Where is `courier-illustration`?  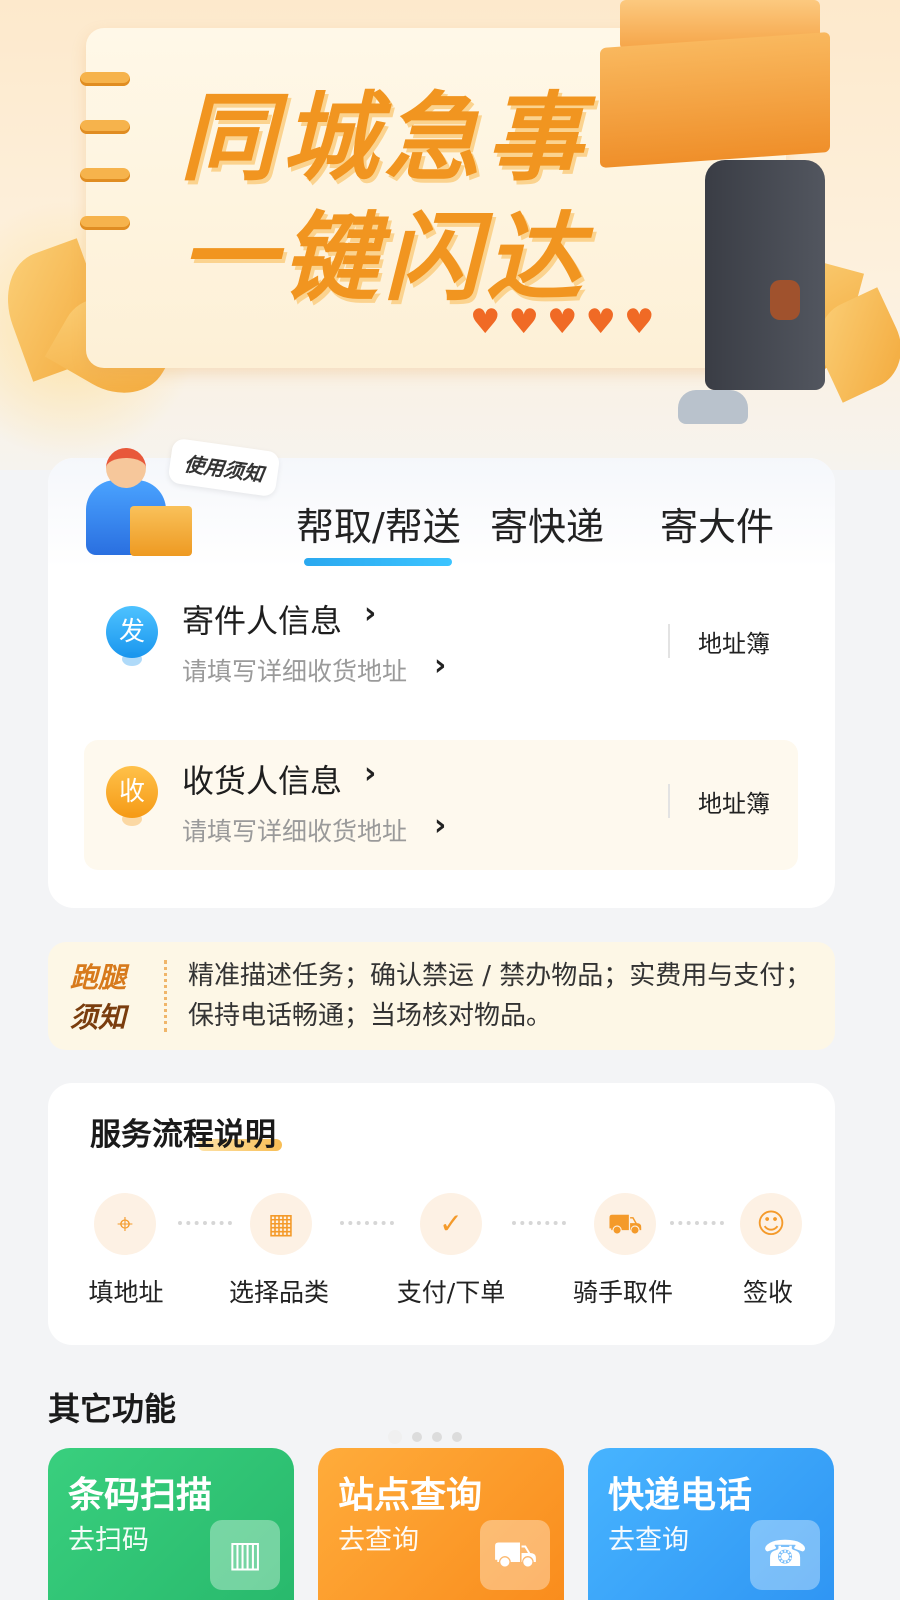
courier-illustration is located at coordinates (765, 275).